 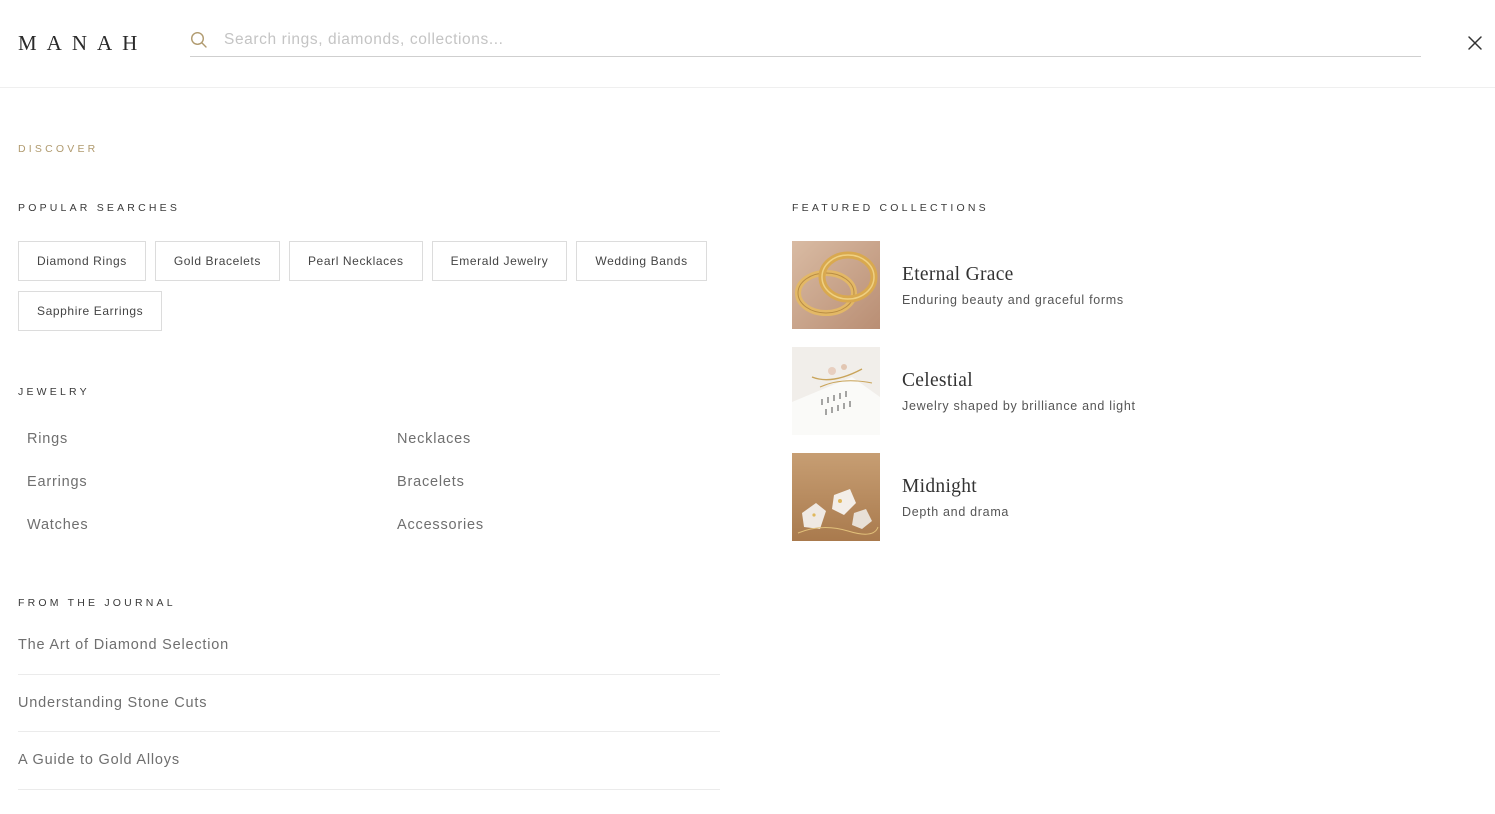 What do you see at coordinates (1013, 300) in the screenshot?
I see `collection-subtitle: Enduring beauty and graceful forms` at bounding box center [1013, 300].